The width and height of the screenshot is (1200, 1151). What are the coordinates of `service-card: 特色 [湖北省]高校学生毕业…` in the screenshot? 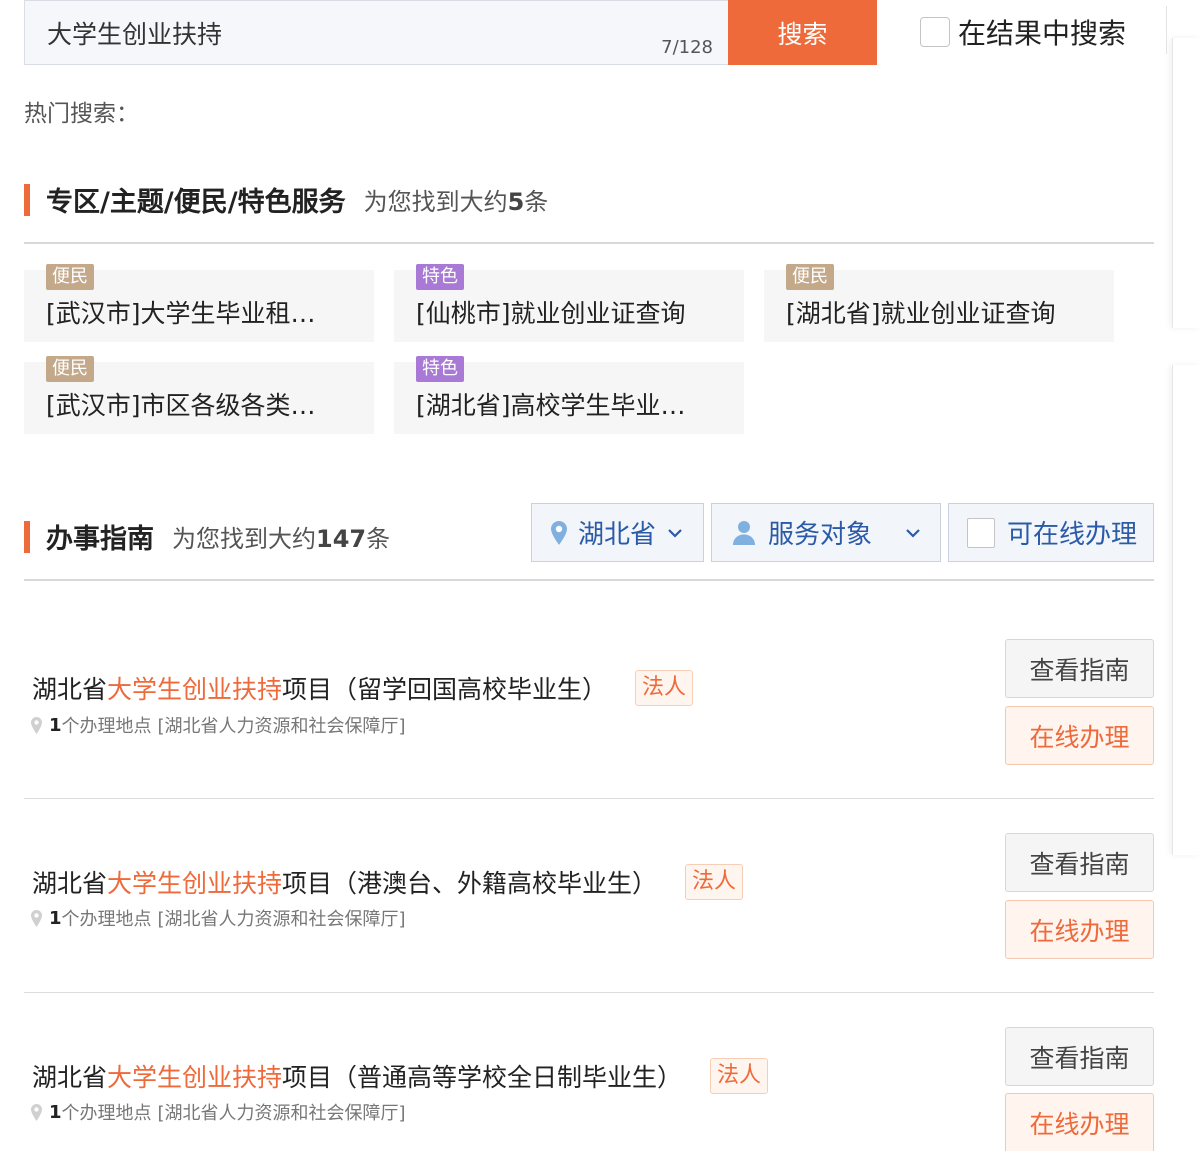 It's located at (569, 395).